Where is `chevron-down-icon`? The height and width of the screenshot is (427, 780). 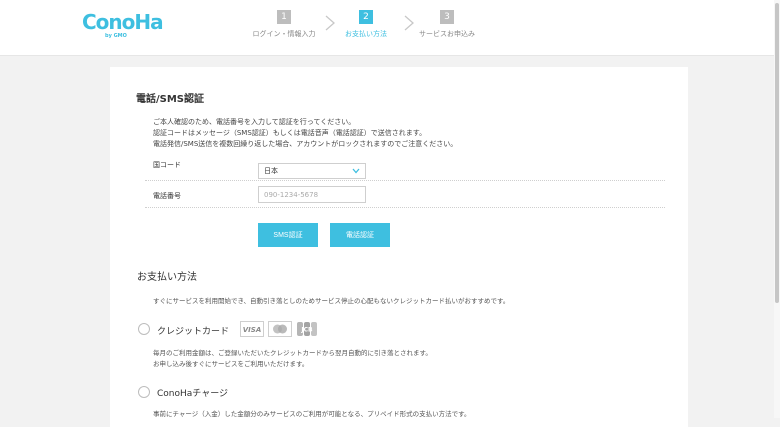
chevron-down-icon is located at coordinates (356, 171).